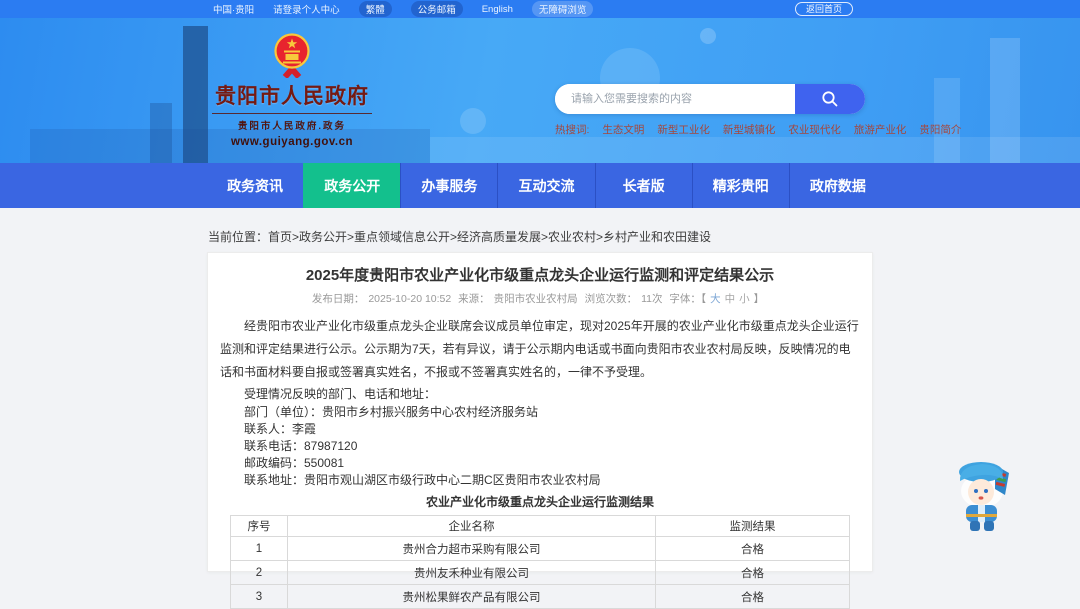  What do you see at coordinates (715, 299) in the screenshot?
I see `font-size-large-button: 大` at bounding box center [715, 299].